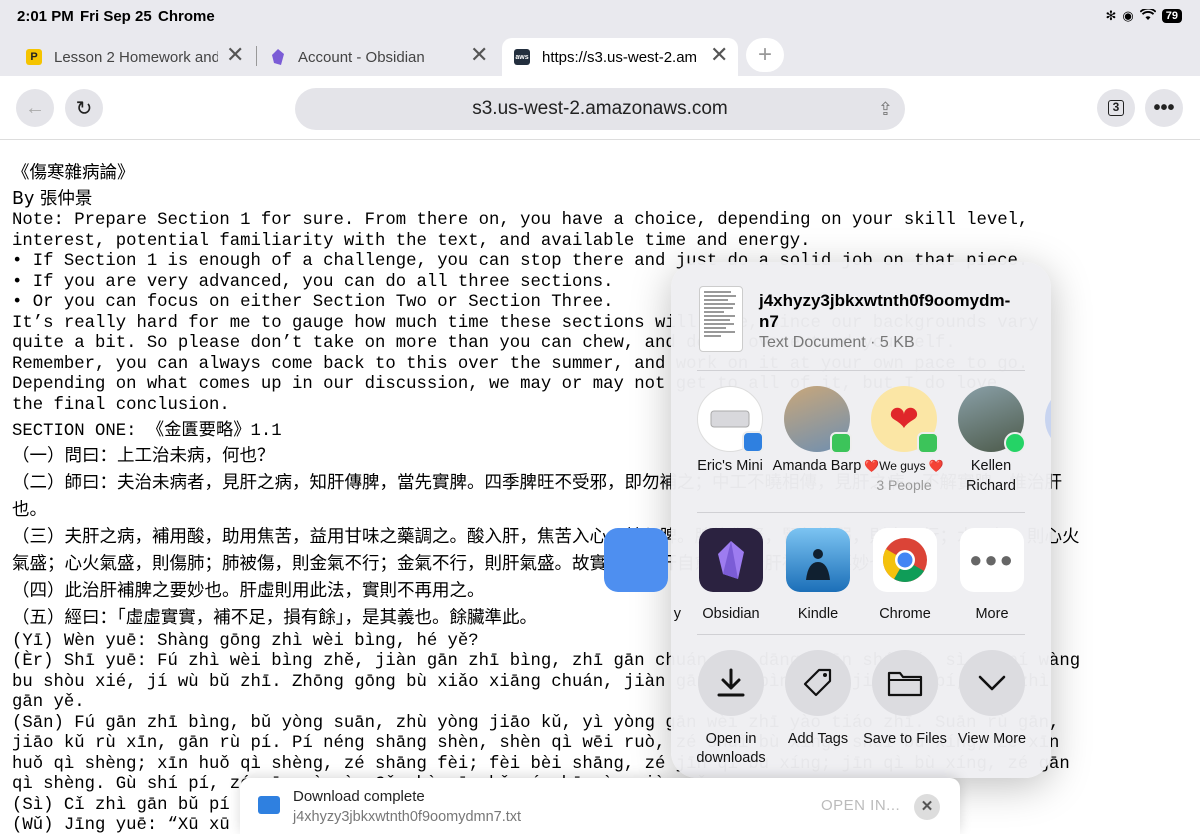 The width and height of the screenshot is (1200, 834). I want to click on apps-row: y Obsidian Kindle Chrome ●●● More, so click(827, 578).